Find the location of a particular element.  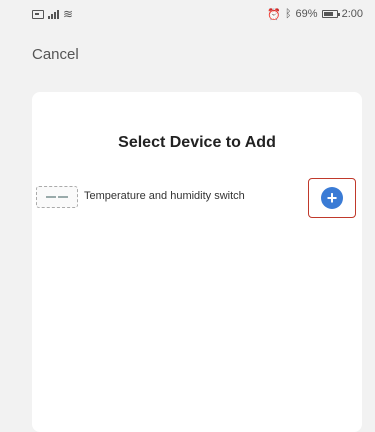

signal-icon is located at coordinates (53, 14).